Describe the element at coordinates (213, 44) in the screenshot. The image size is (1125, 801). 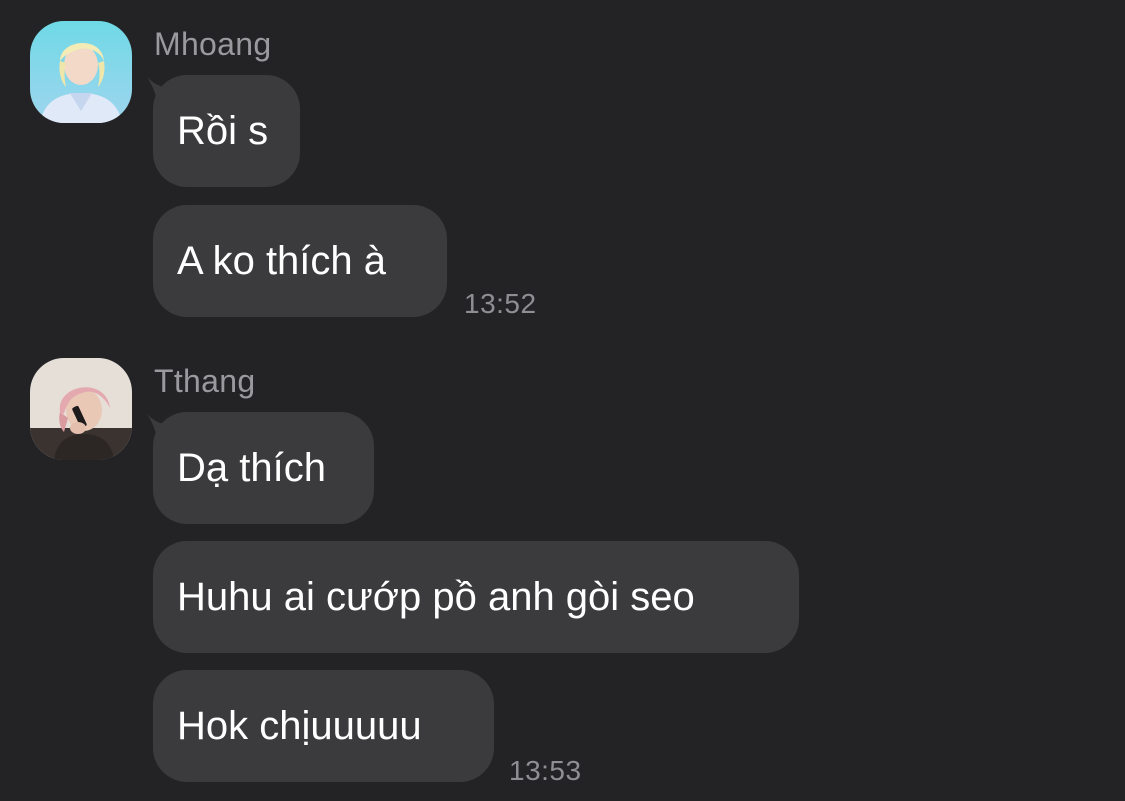
I see `sender-name: Mhoang` at that location.